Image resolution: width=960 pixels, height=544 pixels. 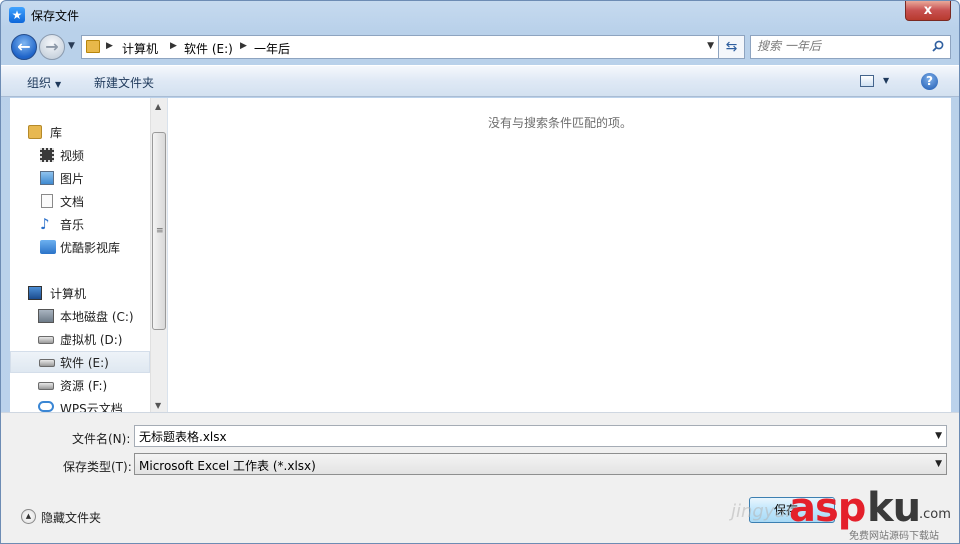 I want to click on organize-label: 组织, so click(x=39, y=83).